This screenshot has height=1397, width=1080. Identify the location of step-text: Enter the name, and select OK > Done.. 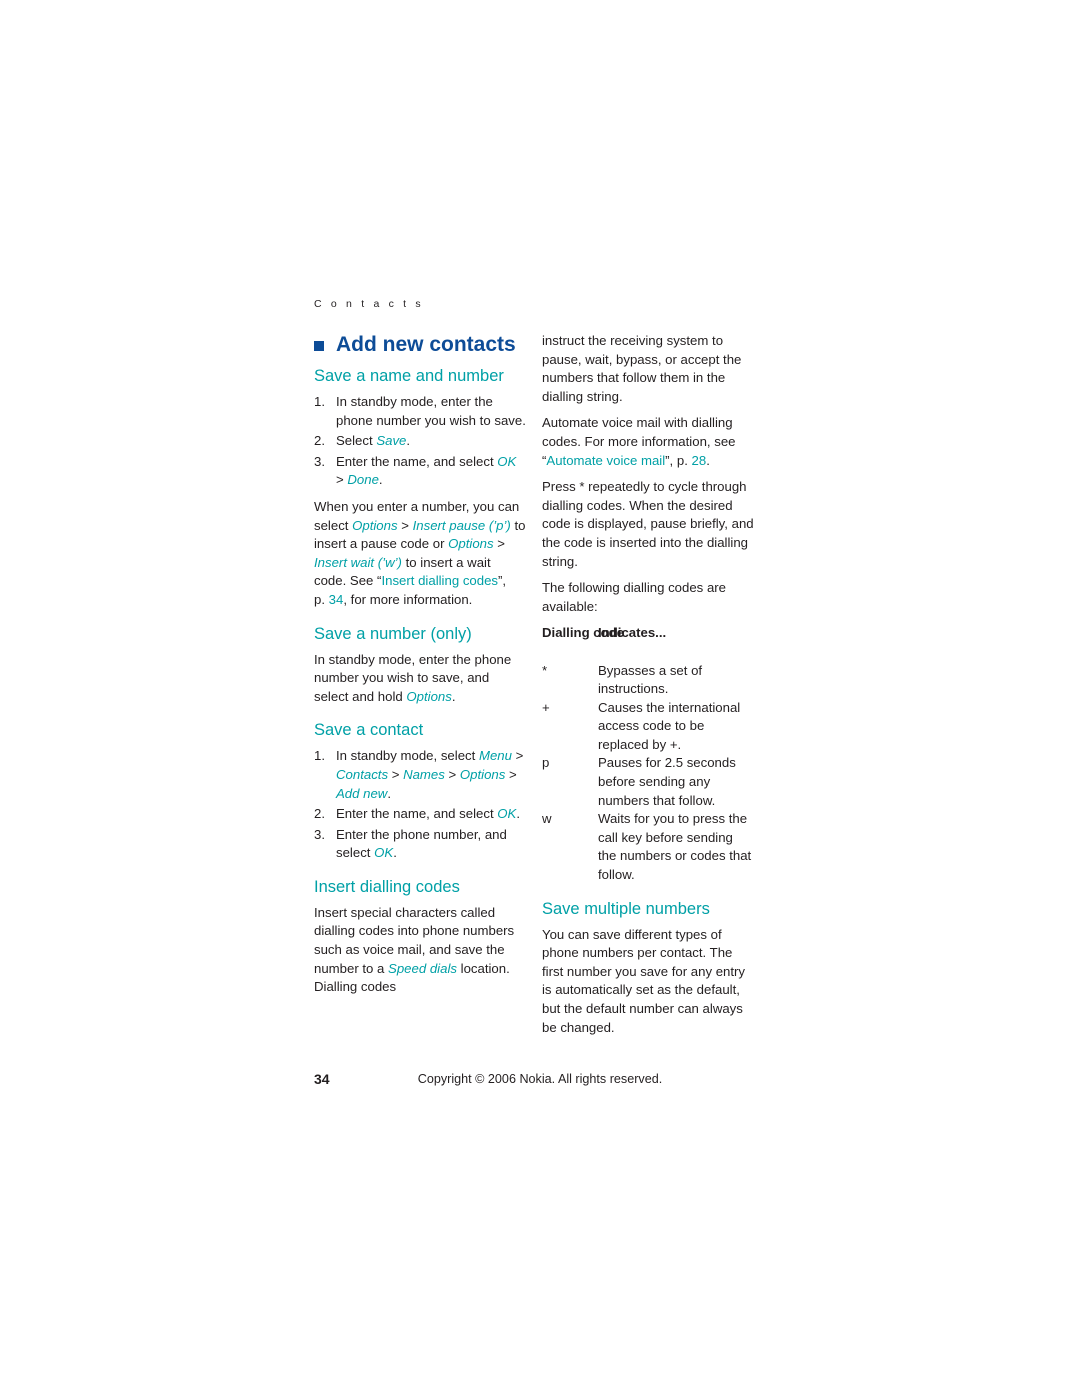
(426, 470).